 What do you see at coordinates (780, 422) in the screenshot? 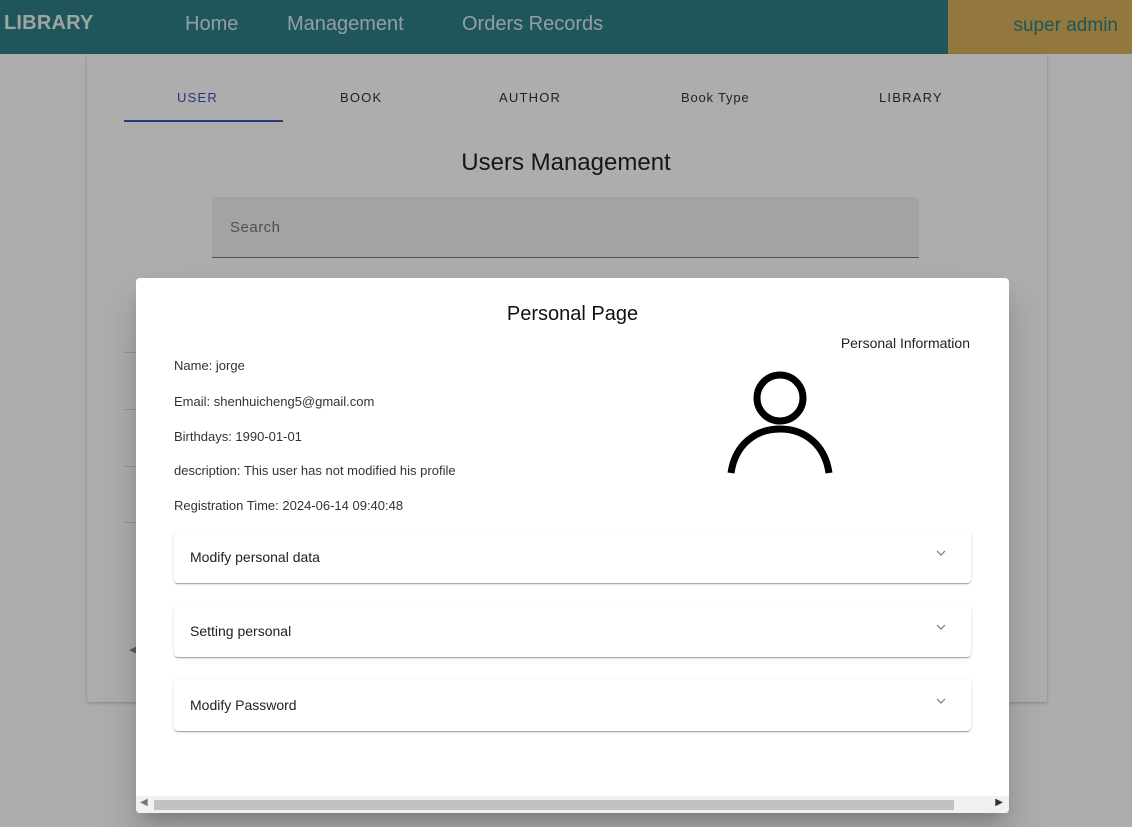
I see `user-outline-icon` at bounding box center [780, 422].